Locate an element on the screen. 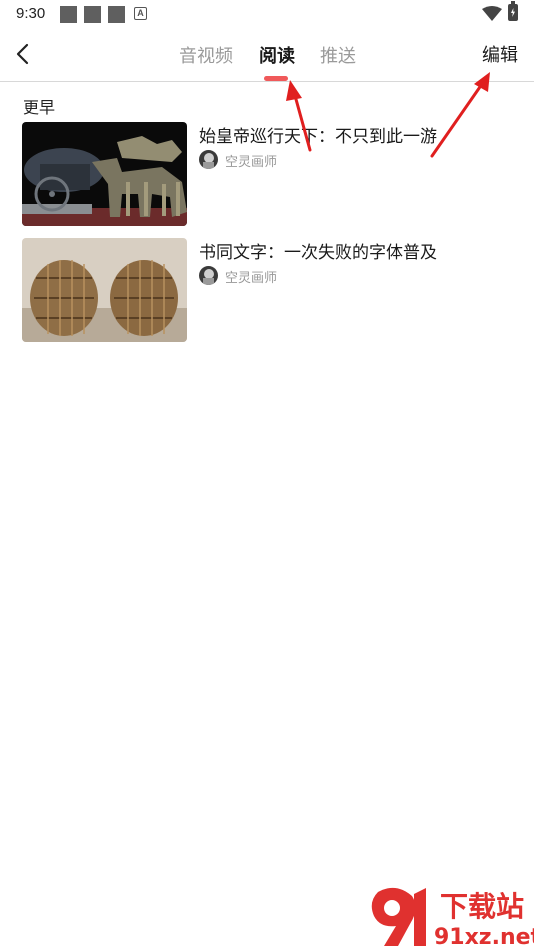 This screenshot has width=534, height=950. terracotta-chariot-image is located at coordinates (104, 174).